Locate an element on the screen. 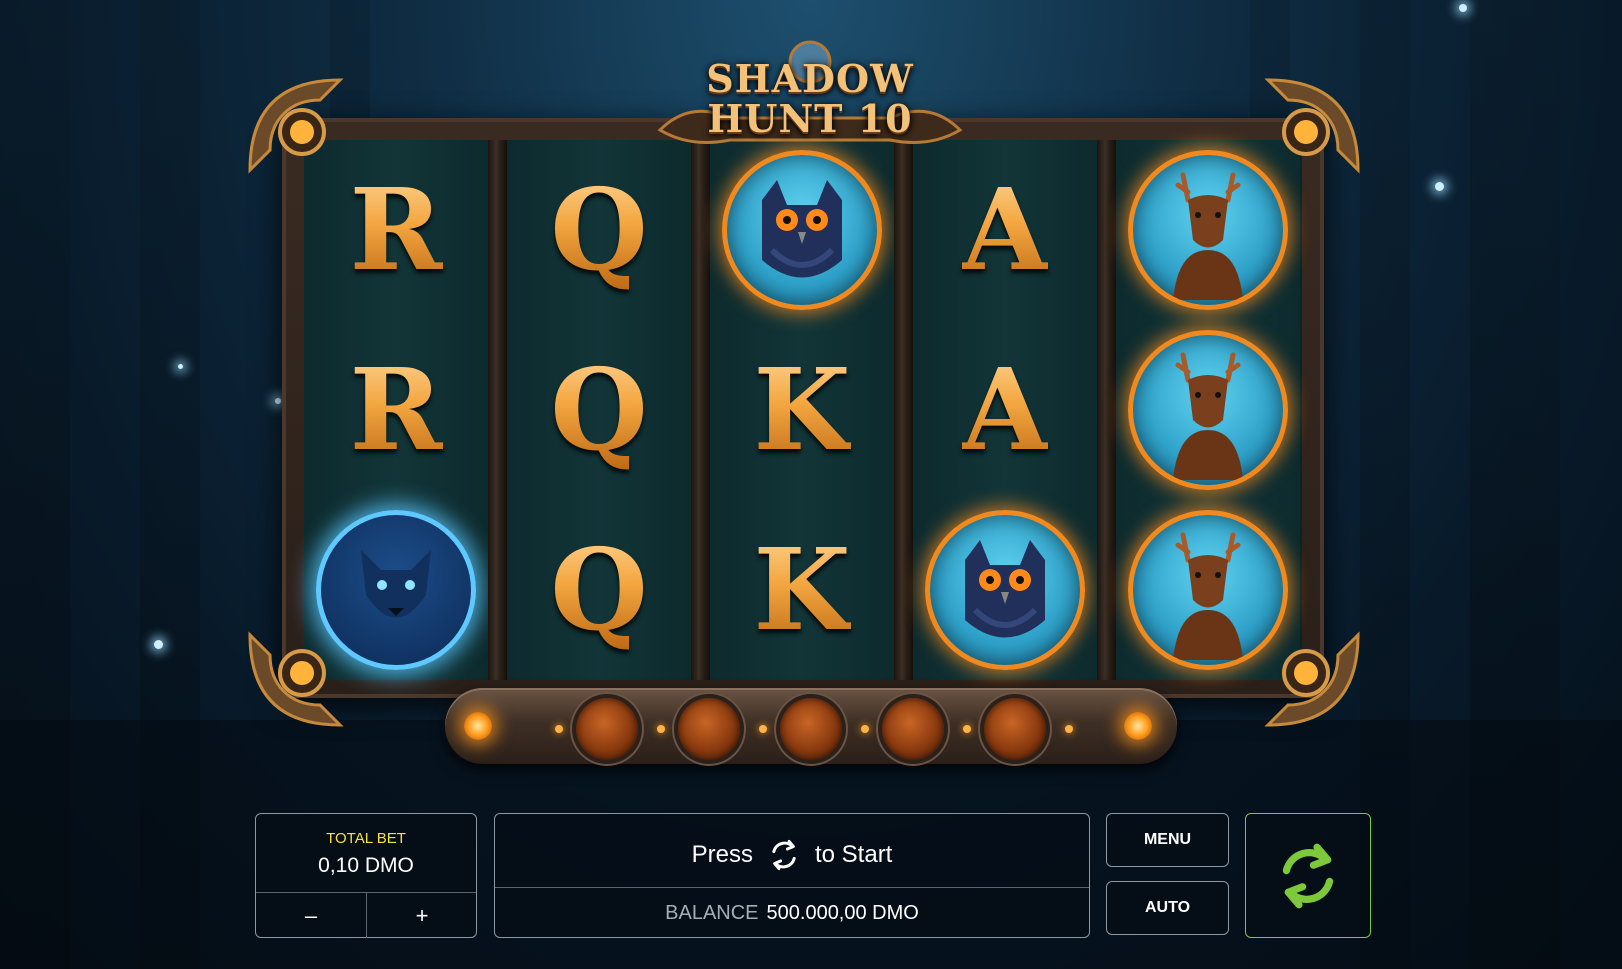 Image resolution: width=1622 pixels, height=969 pixels. decrease-bet-button: – is located at coordinates (311, 915).